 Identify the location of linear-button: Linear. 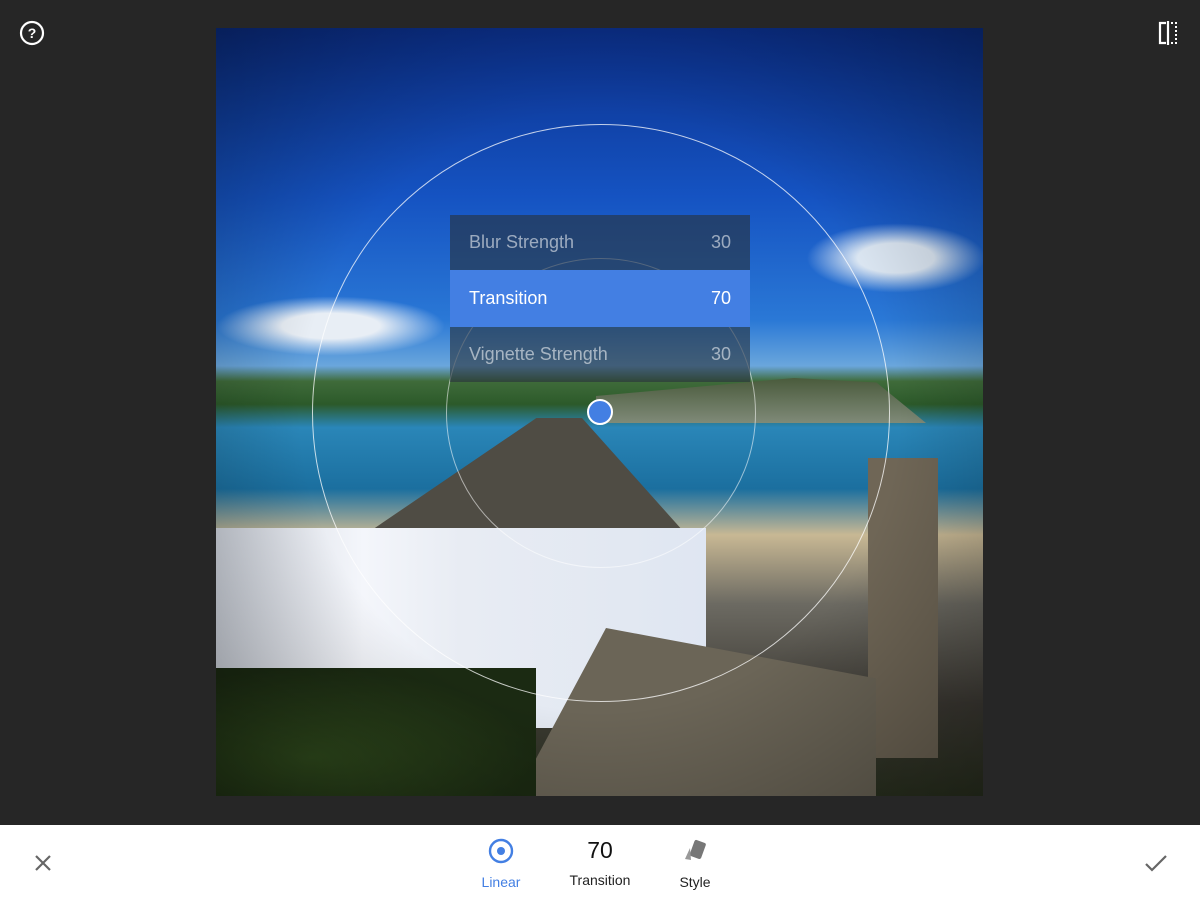
(501, 863).